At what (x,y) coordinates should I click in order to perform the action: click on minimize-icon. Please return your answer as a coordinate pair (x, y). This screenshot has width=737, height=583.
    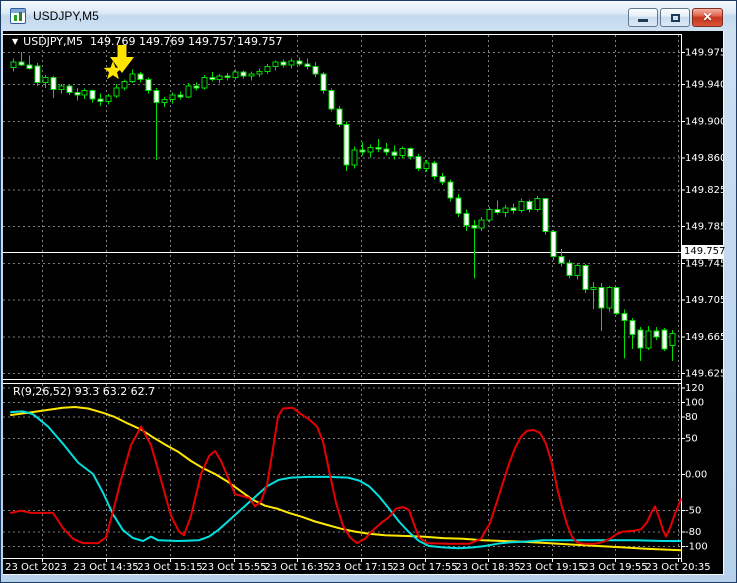
    Looking at the image, I should click on (643, 20).